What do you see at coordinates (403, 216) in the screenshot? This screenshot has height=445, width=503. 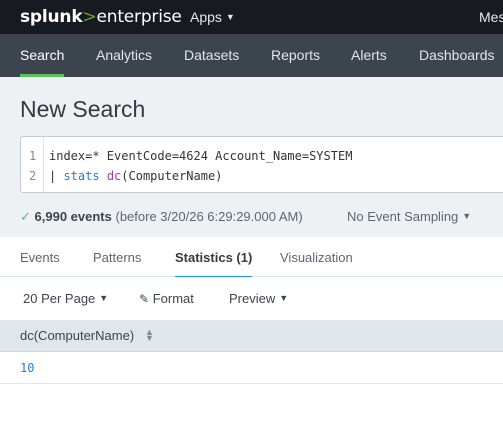 I see `sampling-label: No Event Sampling` at bounding box center [403, 216].